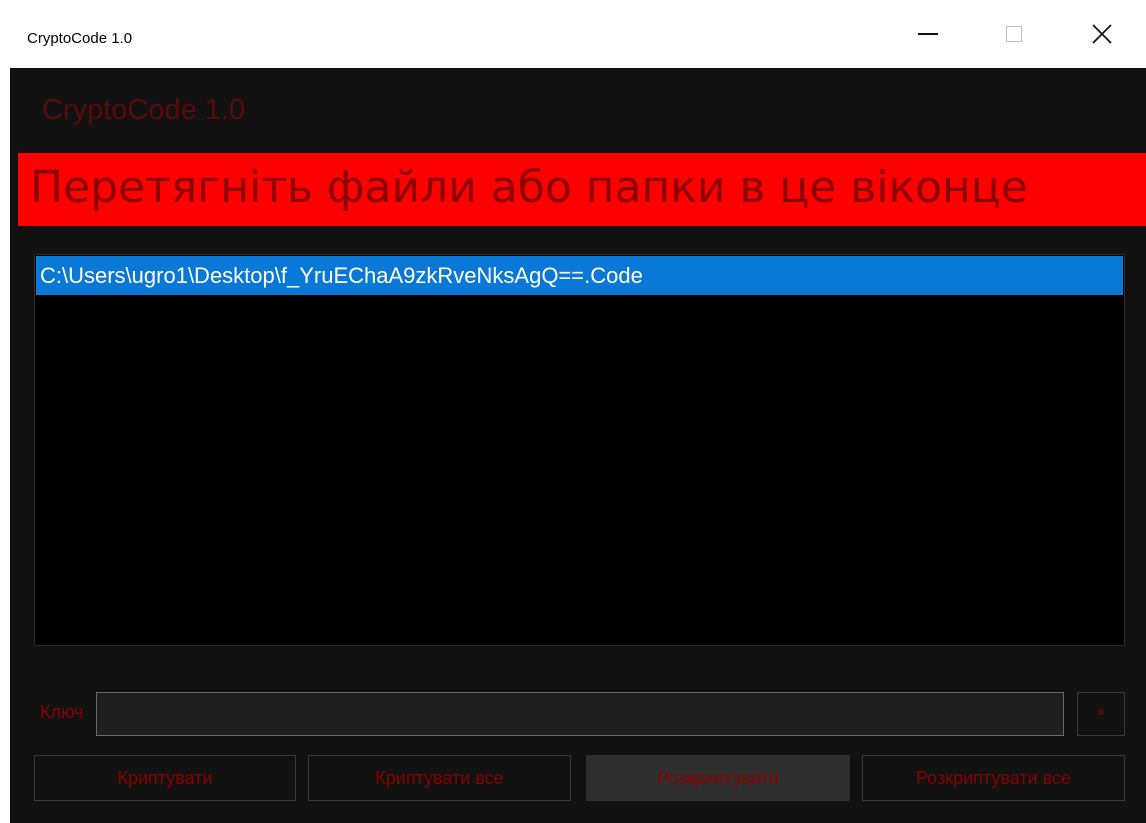 This screenshot has width=1146, height=823. Describe the element at coordinates (580, 714) in the screenshot. I see `key-input` at that location.